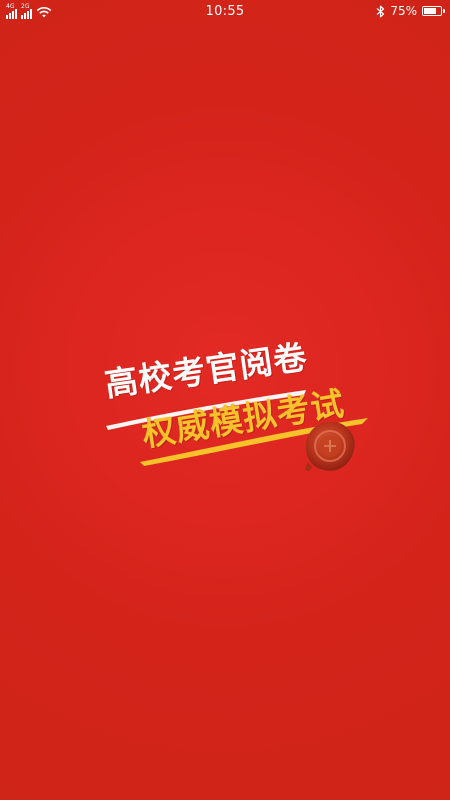  I want to click on wax-seal-icon, so click(330, 446).